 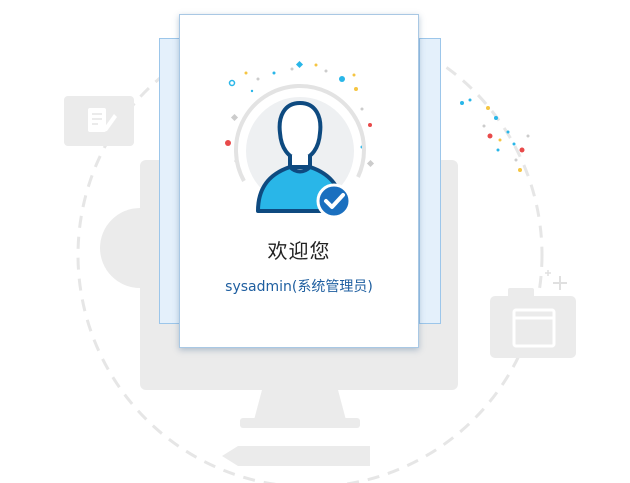 I want to click on avatar-head, so click(x=300, y=131).